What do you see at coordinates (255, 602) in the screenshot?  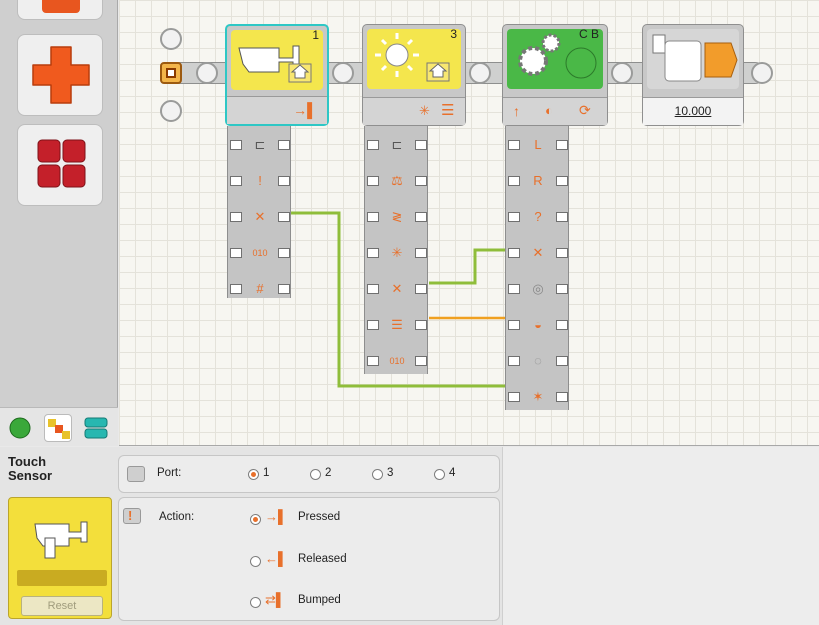 I see `bumped-radio` at bounding box center [255, 602].